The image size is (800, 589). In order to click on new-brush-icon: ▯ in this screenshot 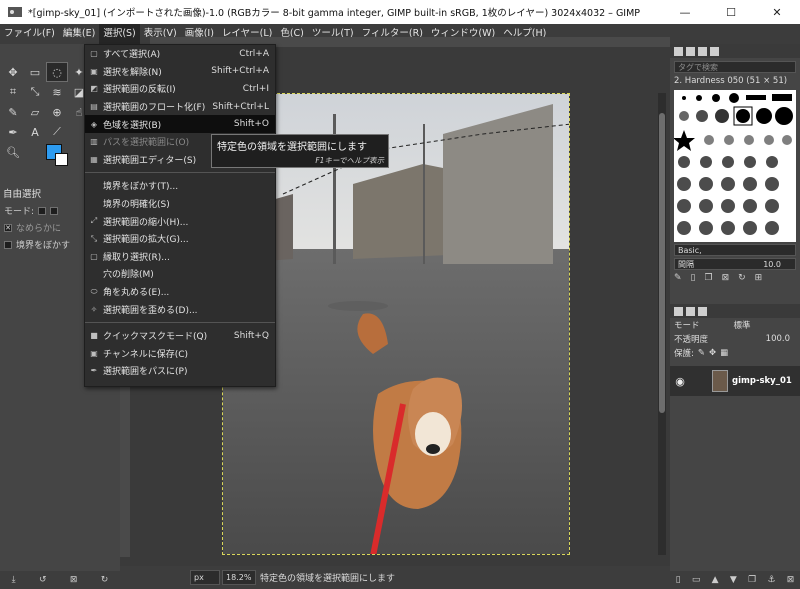, I will do `click(693, 278)`.